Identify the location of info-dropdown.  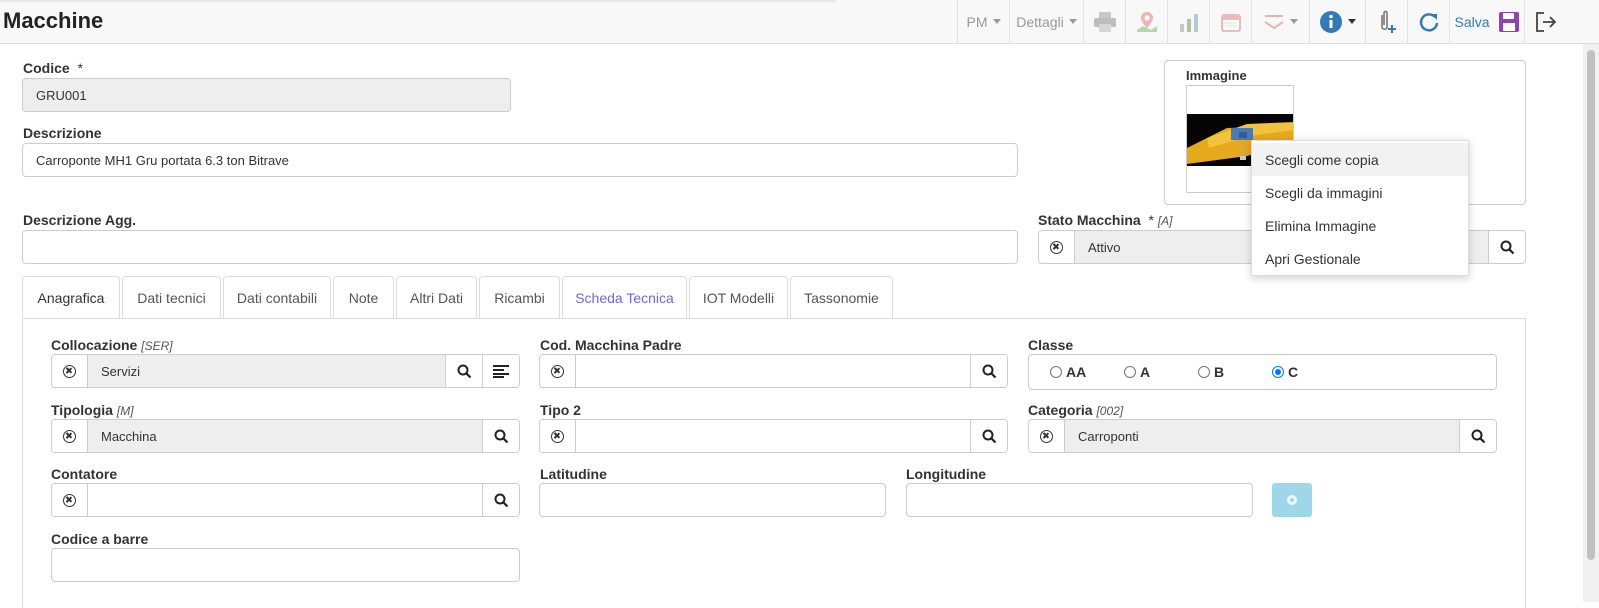
(1337, 21).